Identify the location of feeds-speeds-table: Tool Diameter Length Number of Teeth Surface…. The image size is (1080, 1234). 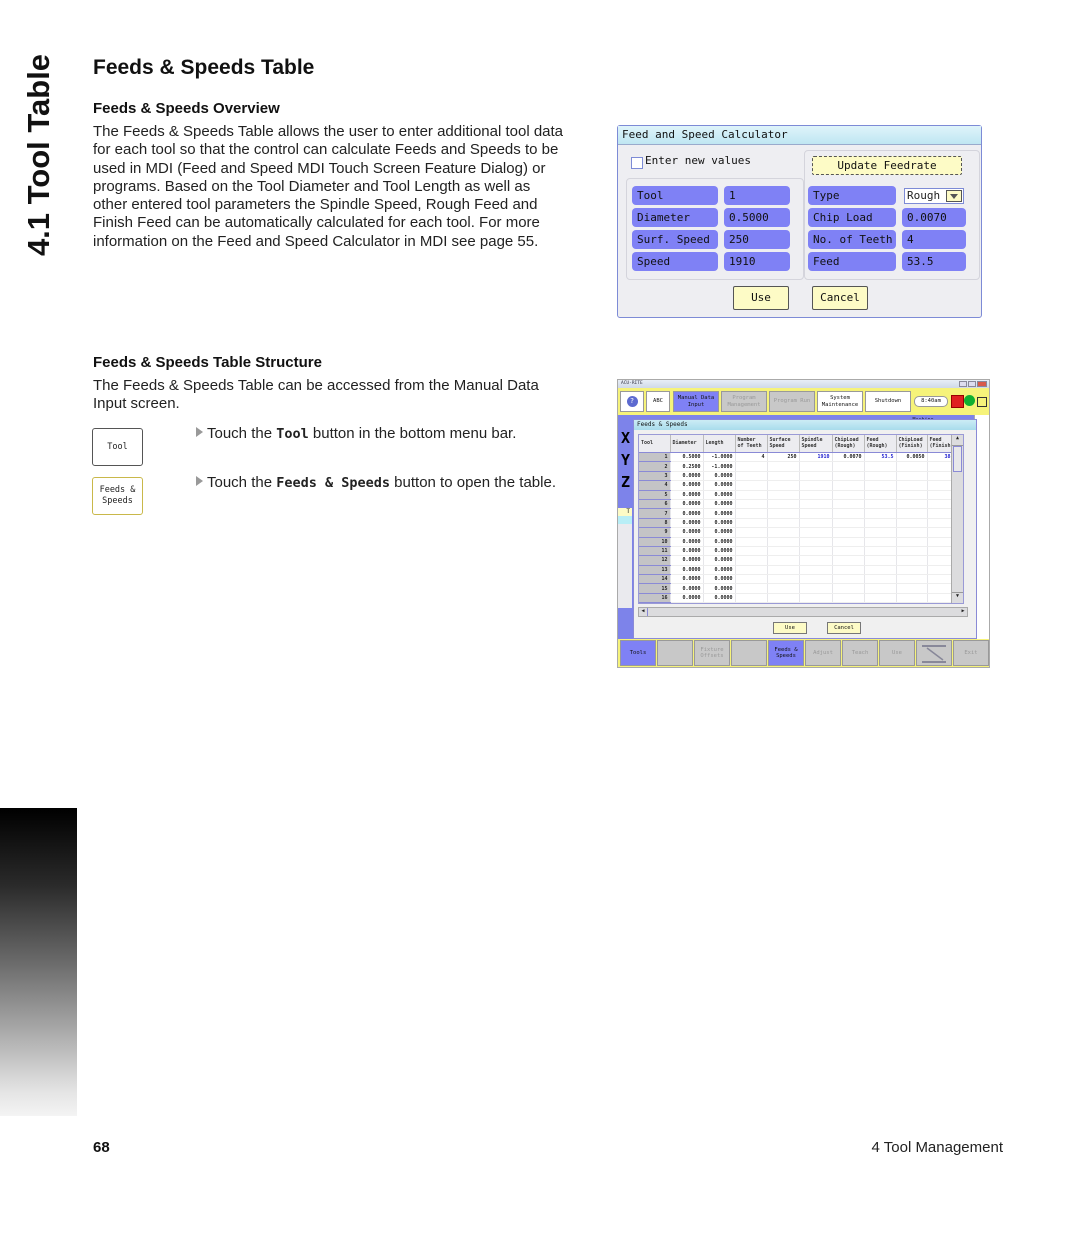
(801, 519).